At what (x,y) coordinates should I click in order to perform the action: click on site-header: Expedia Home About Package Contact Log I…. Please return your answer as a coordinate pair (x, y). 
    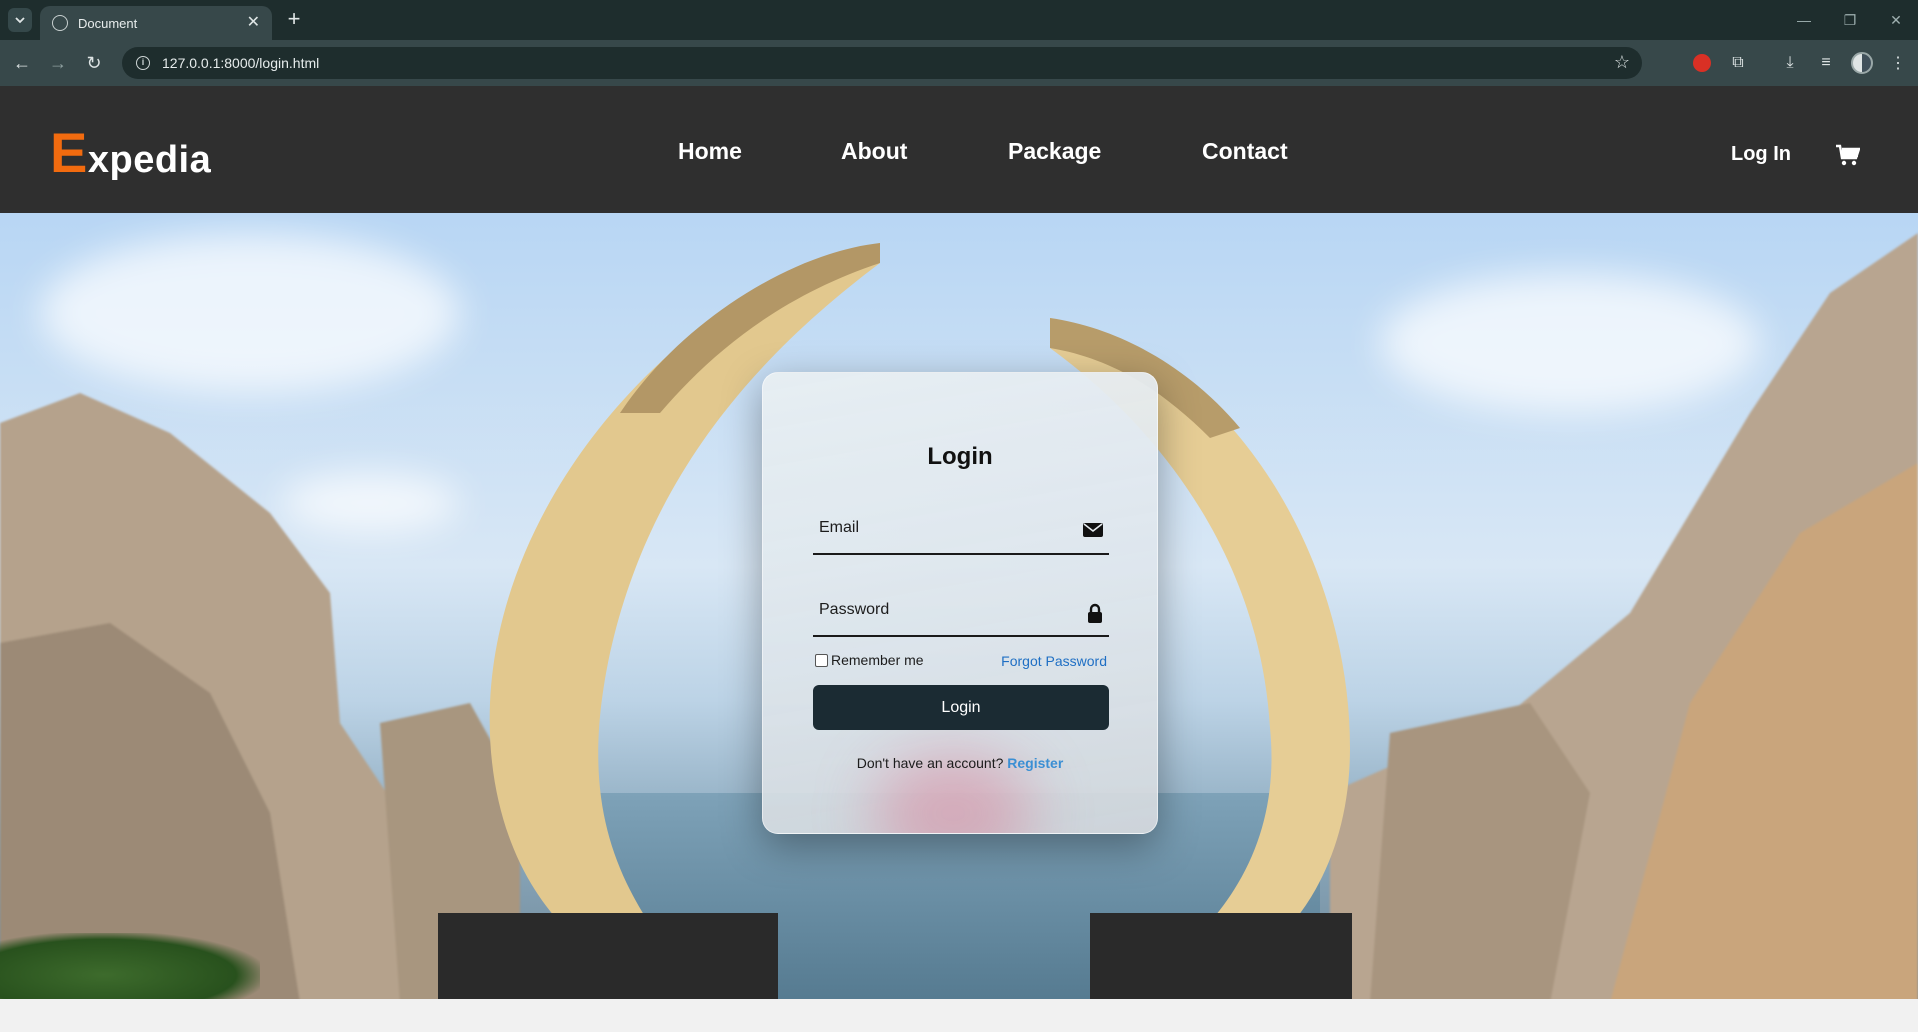
    Looking at the image, I should click on (959, 149).